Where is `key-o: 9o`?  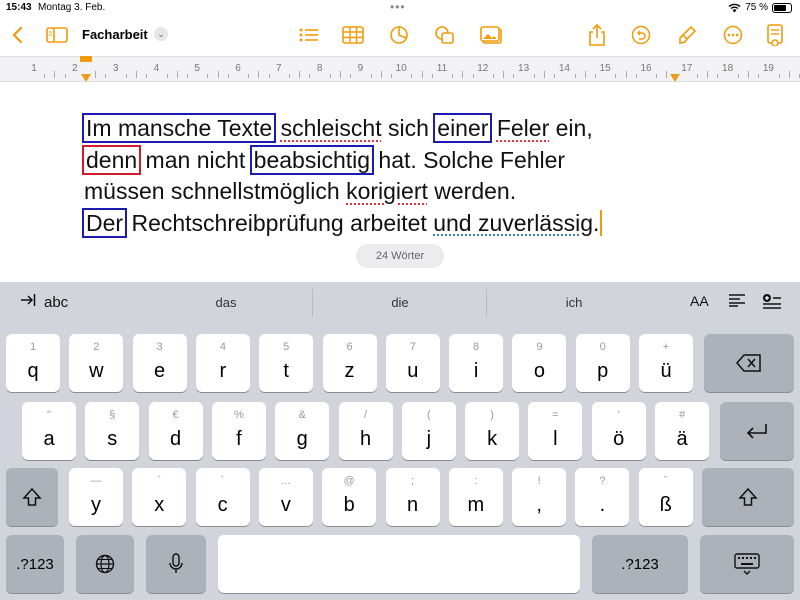 key-o: 9o is located at coordinates (539, 363).